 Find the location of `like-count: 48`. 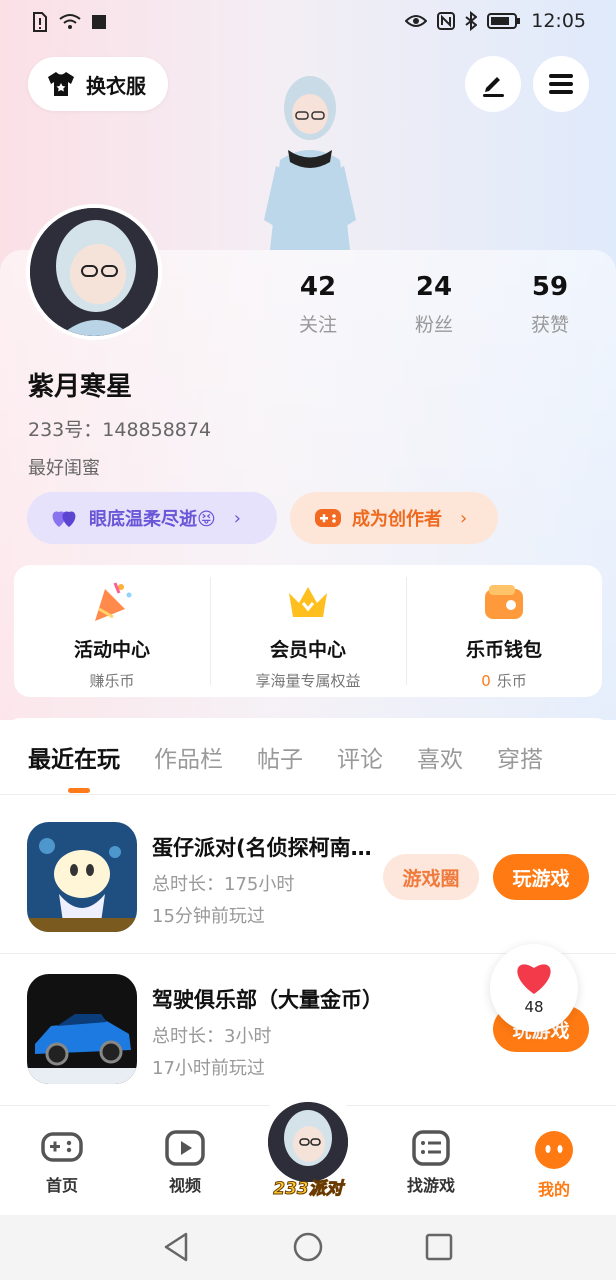

like-count: 48 is located at coordinates (534, 1007).